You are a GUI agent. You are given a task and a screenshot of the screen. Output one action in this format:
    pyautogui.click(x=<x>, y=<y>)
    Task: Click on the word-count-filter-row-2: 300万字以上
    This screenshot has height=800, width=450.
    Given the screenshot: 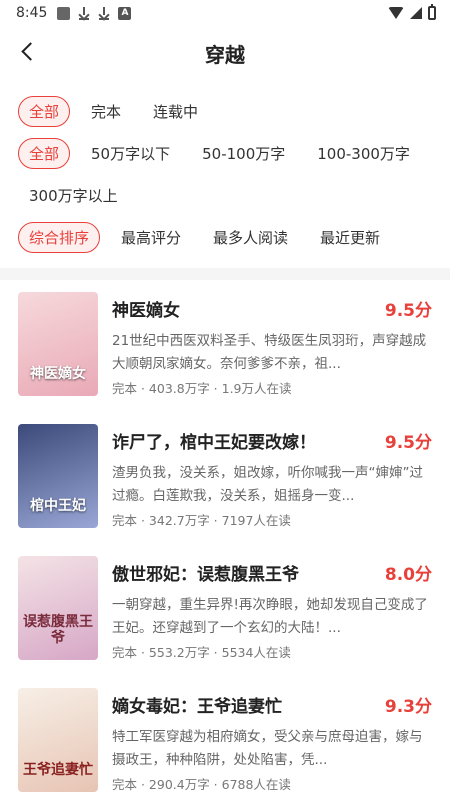 What is the action you would take?
    pyautogui.click(x=225, y=195)
    